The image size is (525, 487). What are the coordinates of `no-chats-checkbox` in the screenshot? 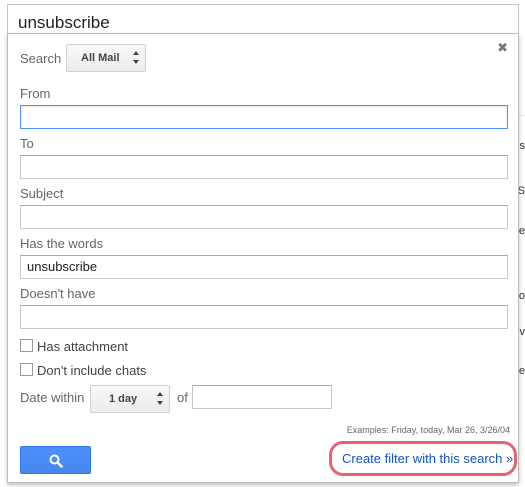 It's located at (26, 369).